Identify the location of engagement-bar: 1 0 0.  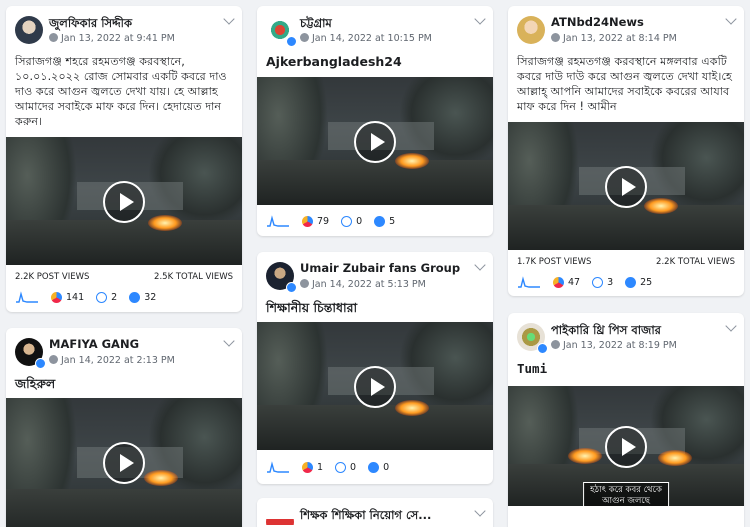
(375, 467).